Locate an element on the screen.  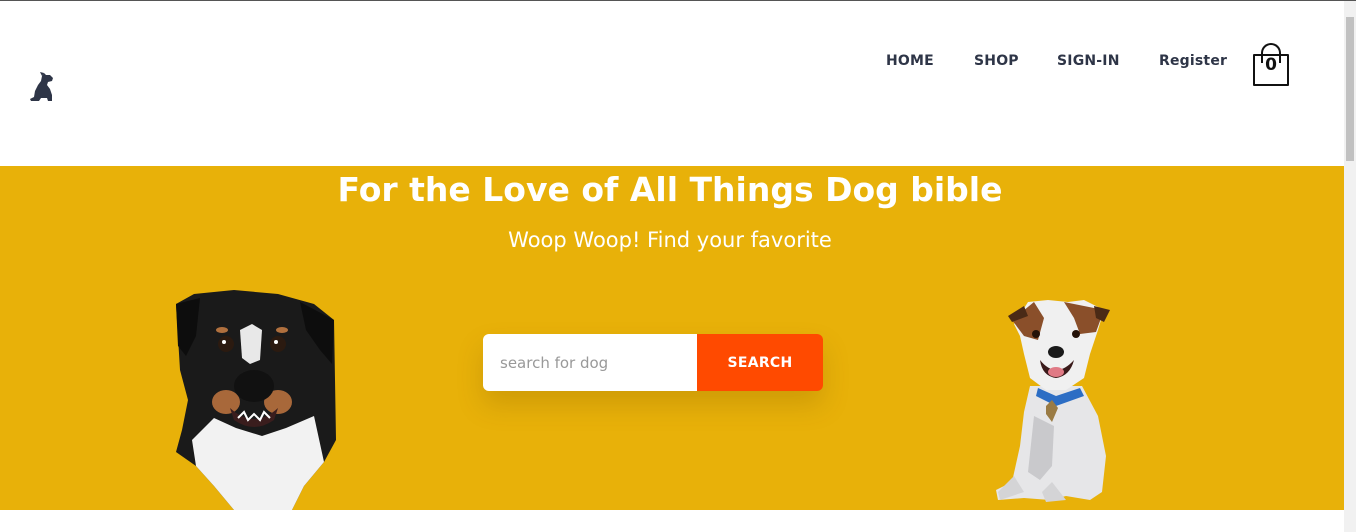
page-content-start is located at coordinates (672, 521).